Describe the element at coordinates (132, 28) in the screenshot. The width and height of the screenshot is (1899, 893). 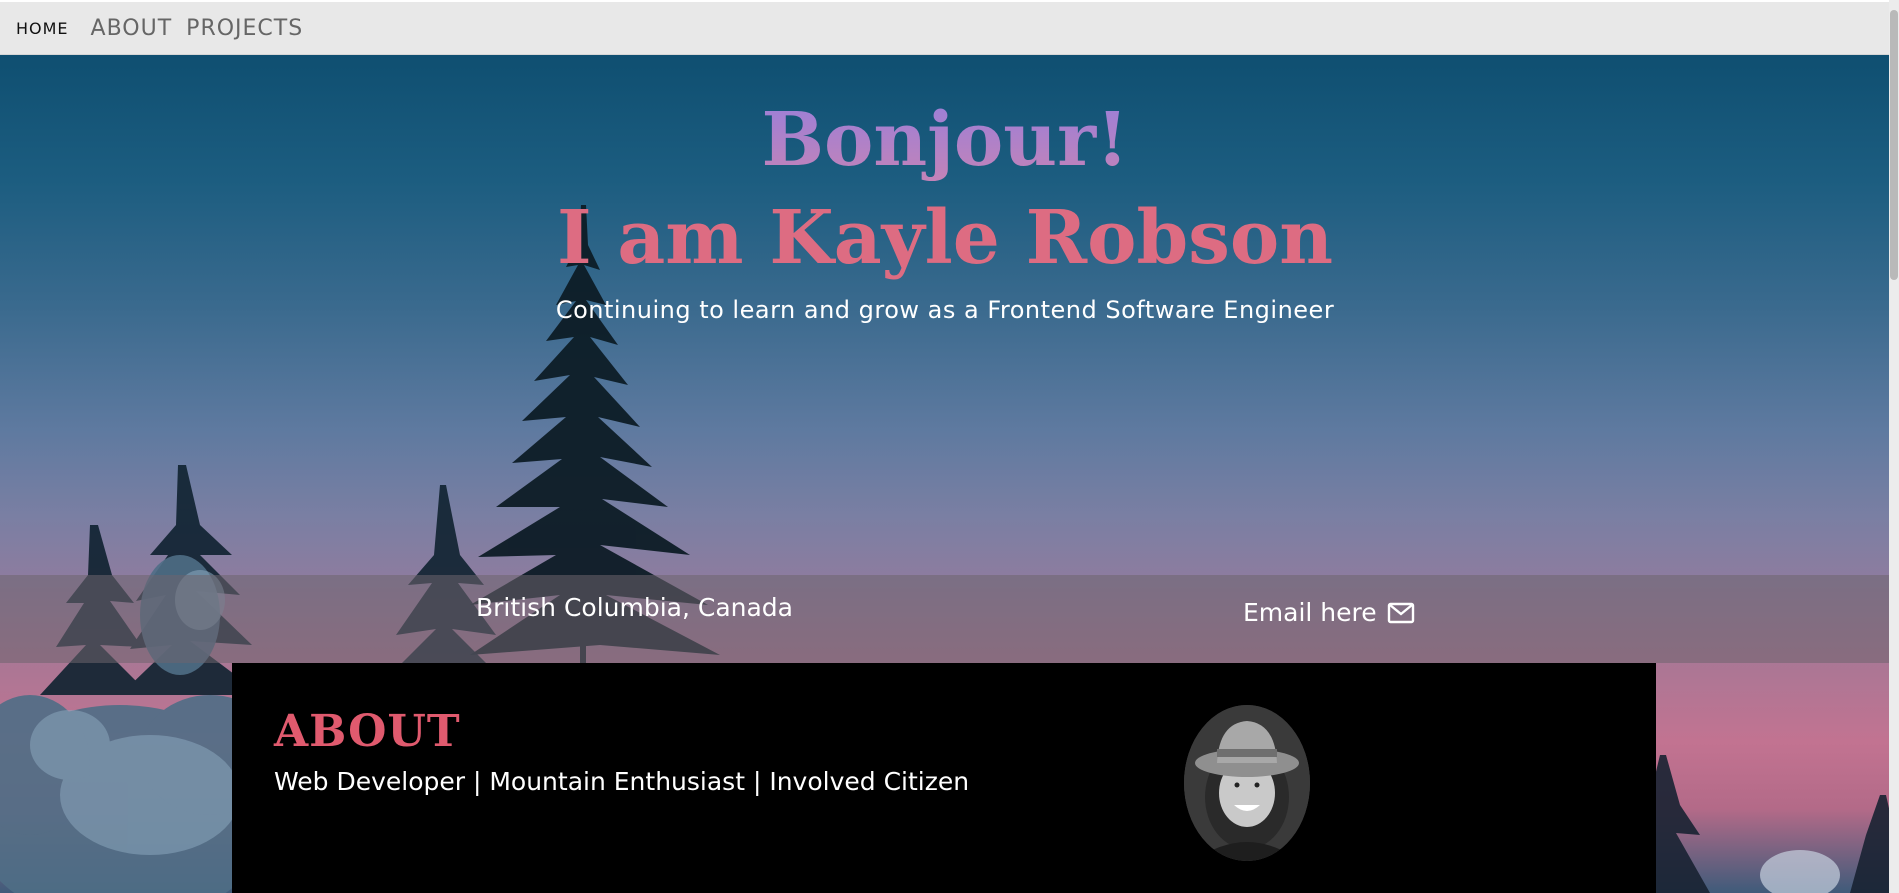
I see `nav-about-link: ABOUT` at that location.